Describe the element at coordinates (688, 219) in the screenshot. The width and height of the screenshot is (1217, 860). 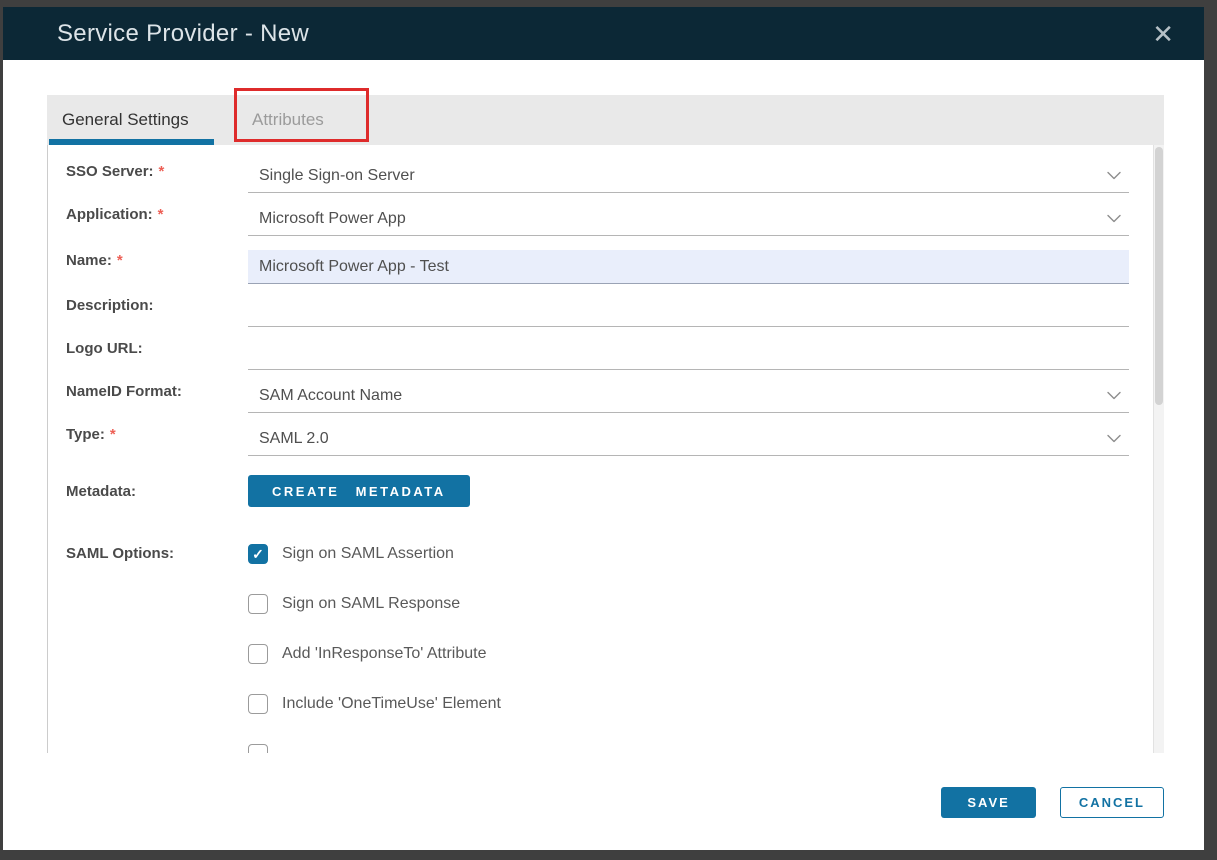
I see `field-control: Microsoft Power App` at that location.